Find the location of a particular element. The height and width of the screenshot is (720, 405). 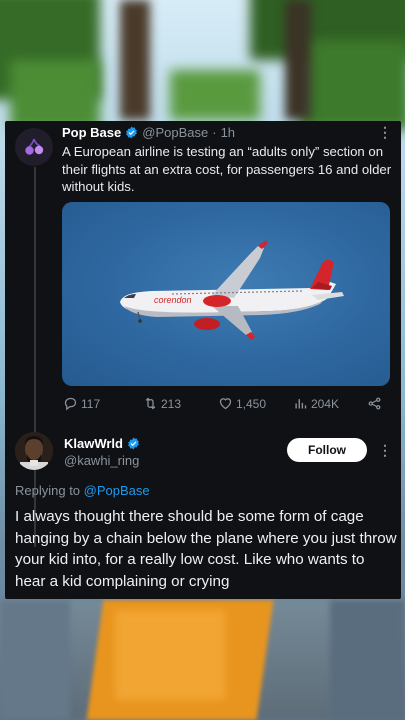

airline-brand-text: corendon is located at coordinates (173, 300).